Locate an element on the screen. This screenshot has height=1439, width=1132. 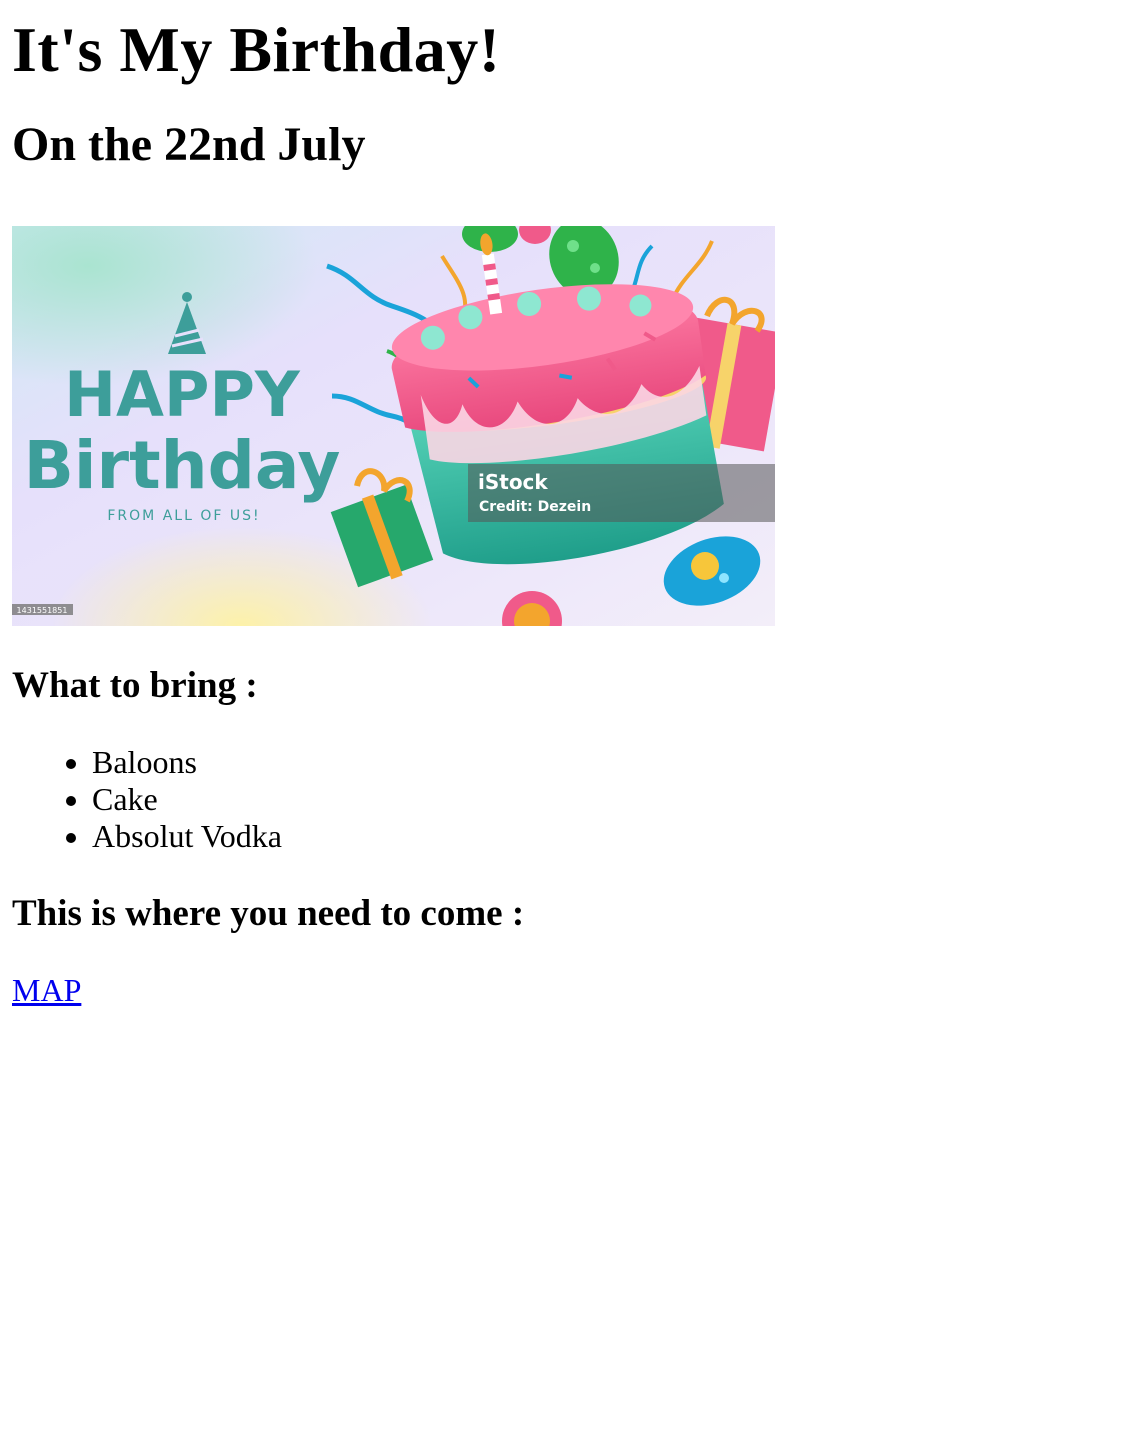
page: It's My Birthday! On the 22nd July is located at coordinates (566, 87).